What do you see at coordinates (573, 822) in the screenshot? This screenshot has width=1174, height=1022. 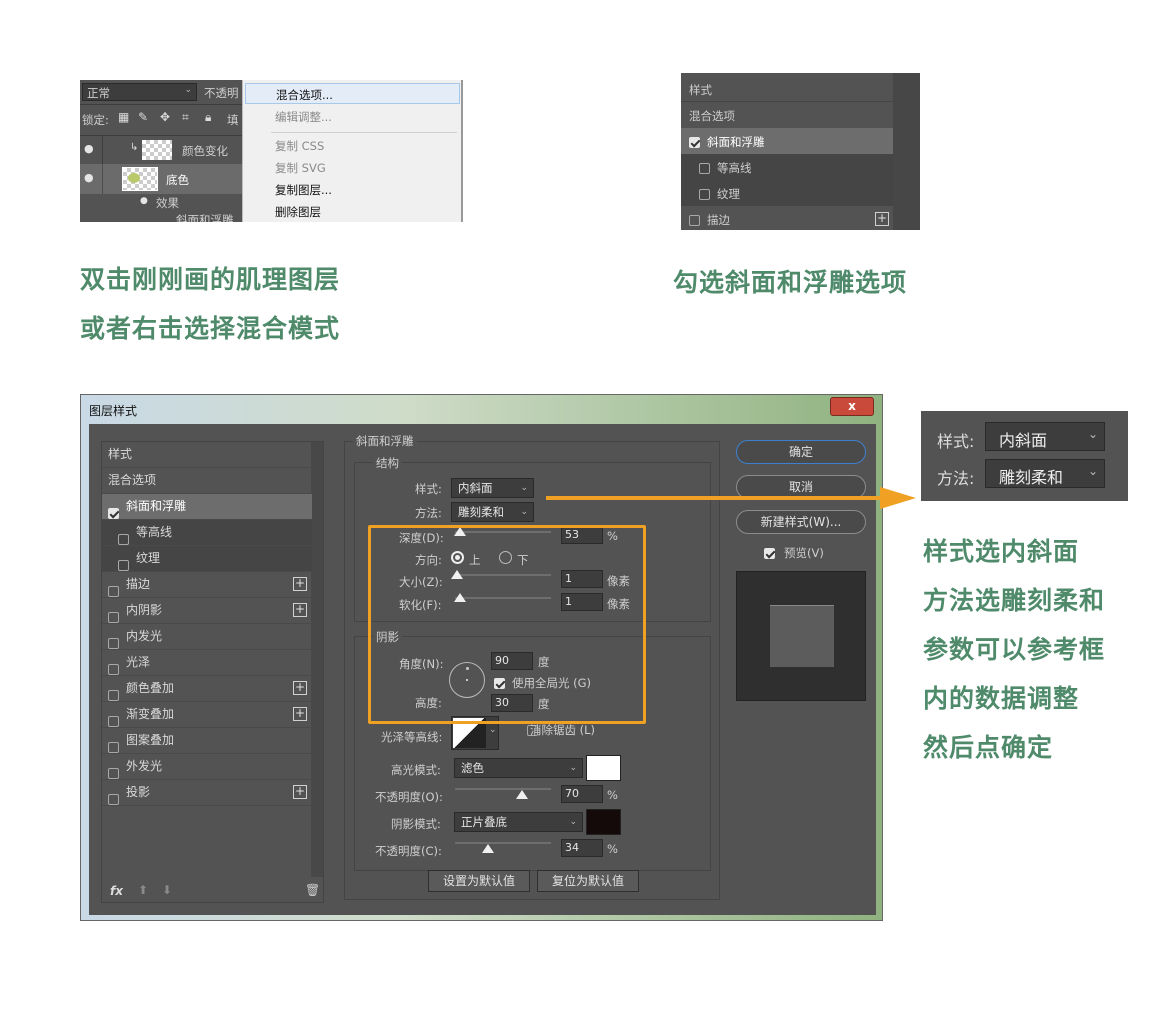 I see `chevron-down-icon: ⌄` at bounding box center [573, 822].